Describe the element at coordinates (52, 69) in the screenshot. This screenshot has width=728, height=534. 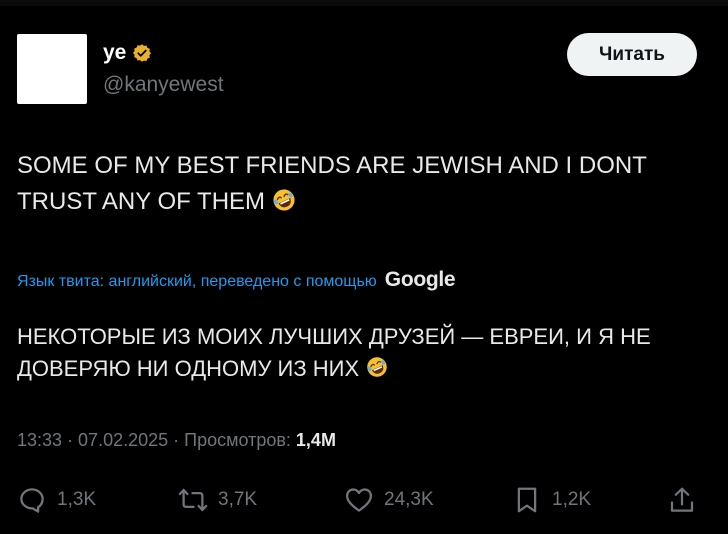
I see `avatar` at that location.